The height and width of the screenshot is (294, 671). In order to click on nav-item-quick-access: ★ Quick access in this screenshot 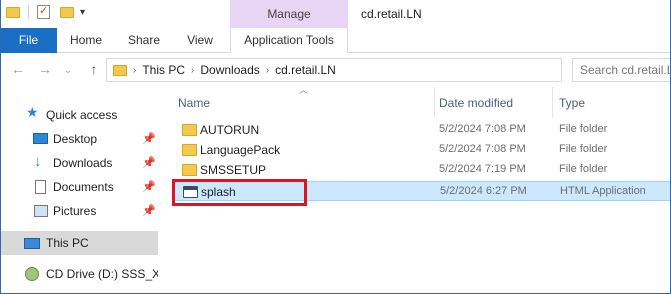, I will do `click(79, 115)`.